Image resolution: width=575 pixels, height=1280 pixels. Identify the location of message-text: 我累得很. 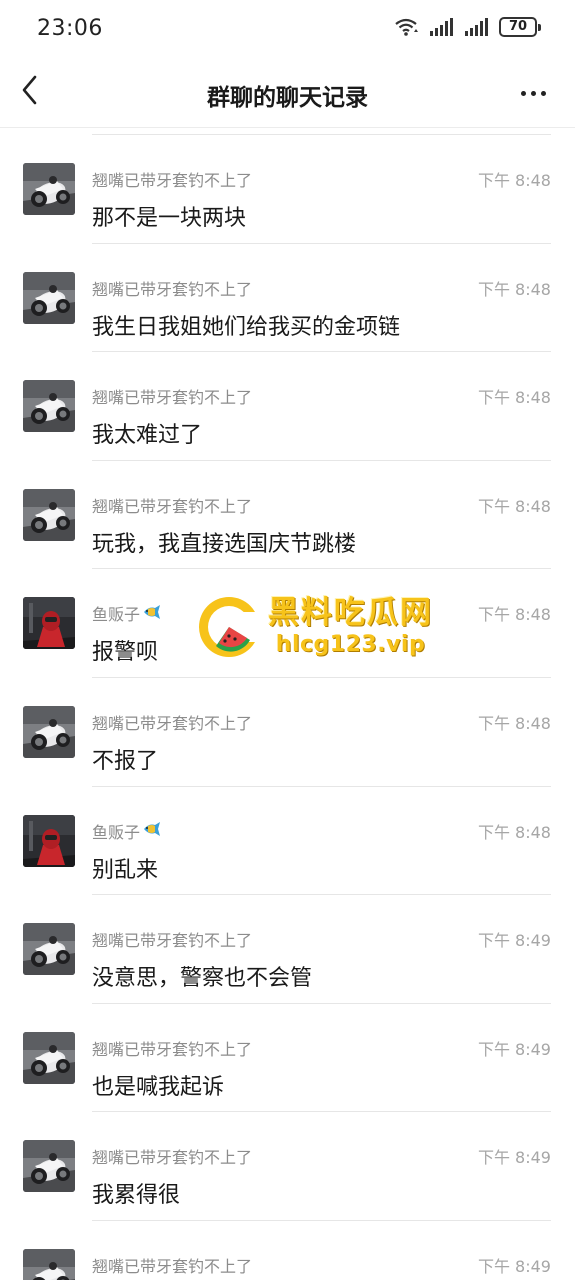
(136, 1193).